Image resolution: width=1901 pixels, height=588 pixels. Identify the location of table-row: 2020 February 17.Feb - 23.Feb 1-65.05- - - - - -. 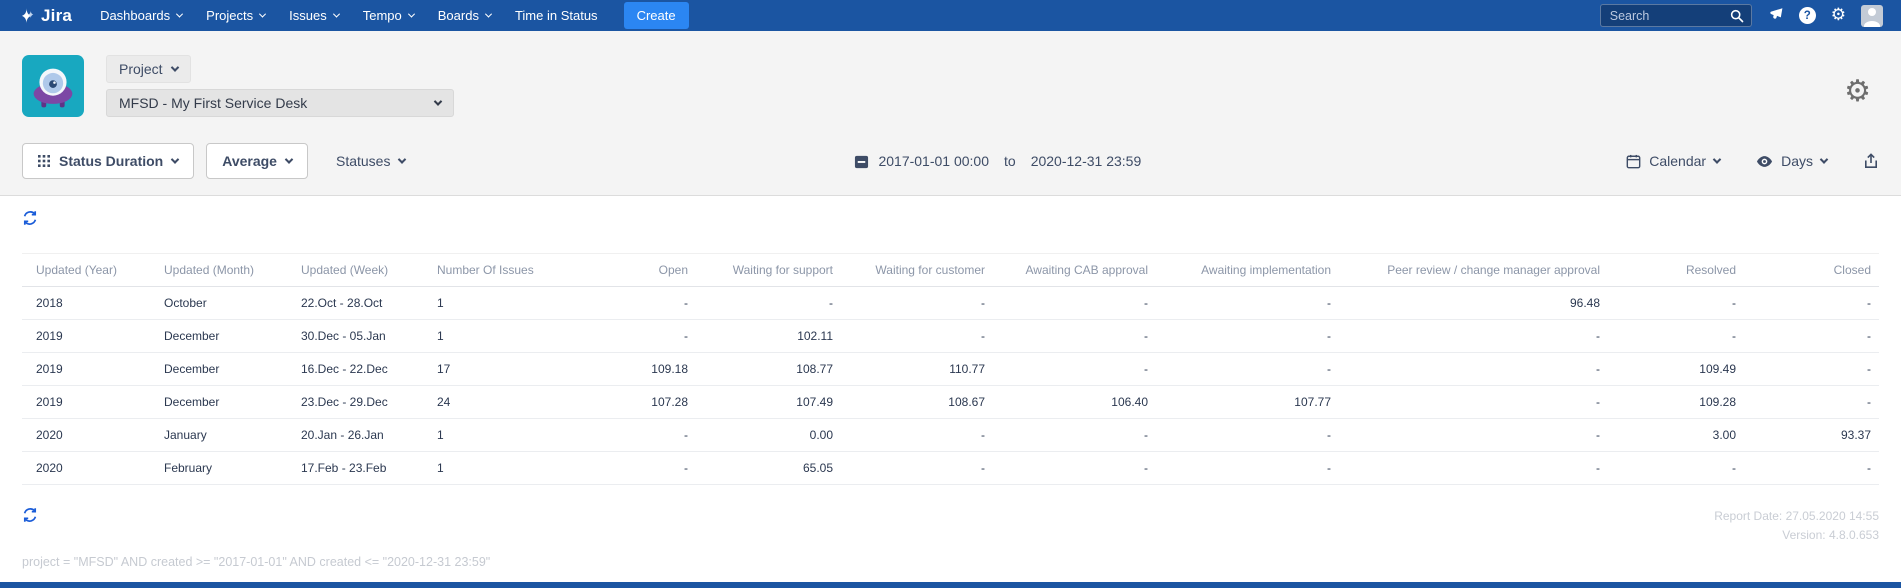
(950, 468).